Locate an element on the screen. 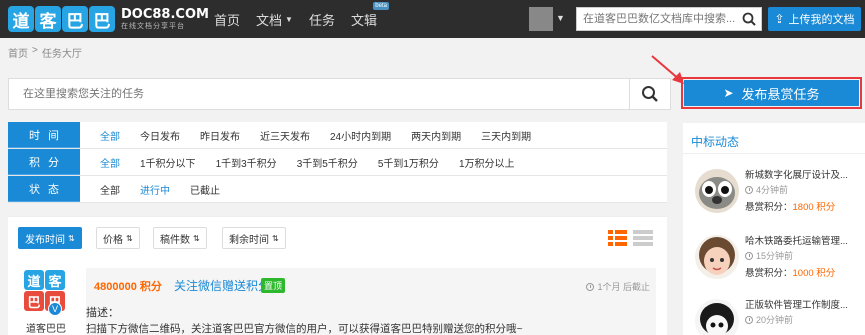 The width and height of the screenshot is (865, 335). arrow-annotation-icon is located at coordinates (667, 69).